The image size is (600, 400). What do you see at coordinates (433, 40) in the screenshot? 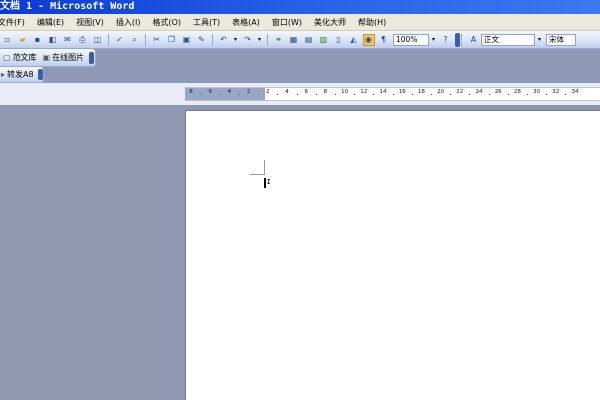
I see `zoom-dropdown-icon: ▾` at bounding box center [433, 40].